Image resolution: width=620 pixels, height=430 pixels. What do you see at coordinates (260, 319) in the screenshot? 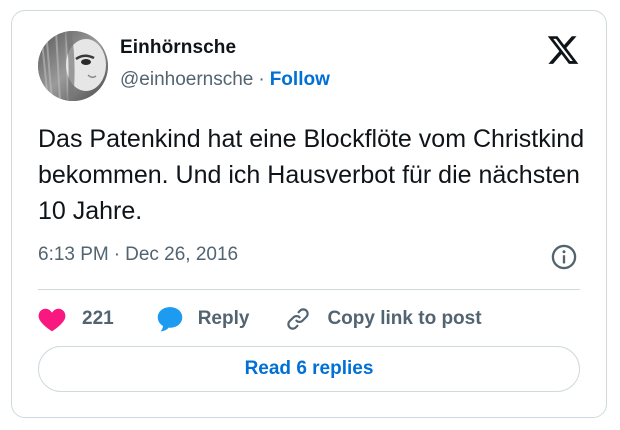
I see `action-bar: 221 Reply Copy link to post` at bounding box center [260, 319].